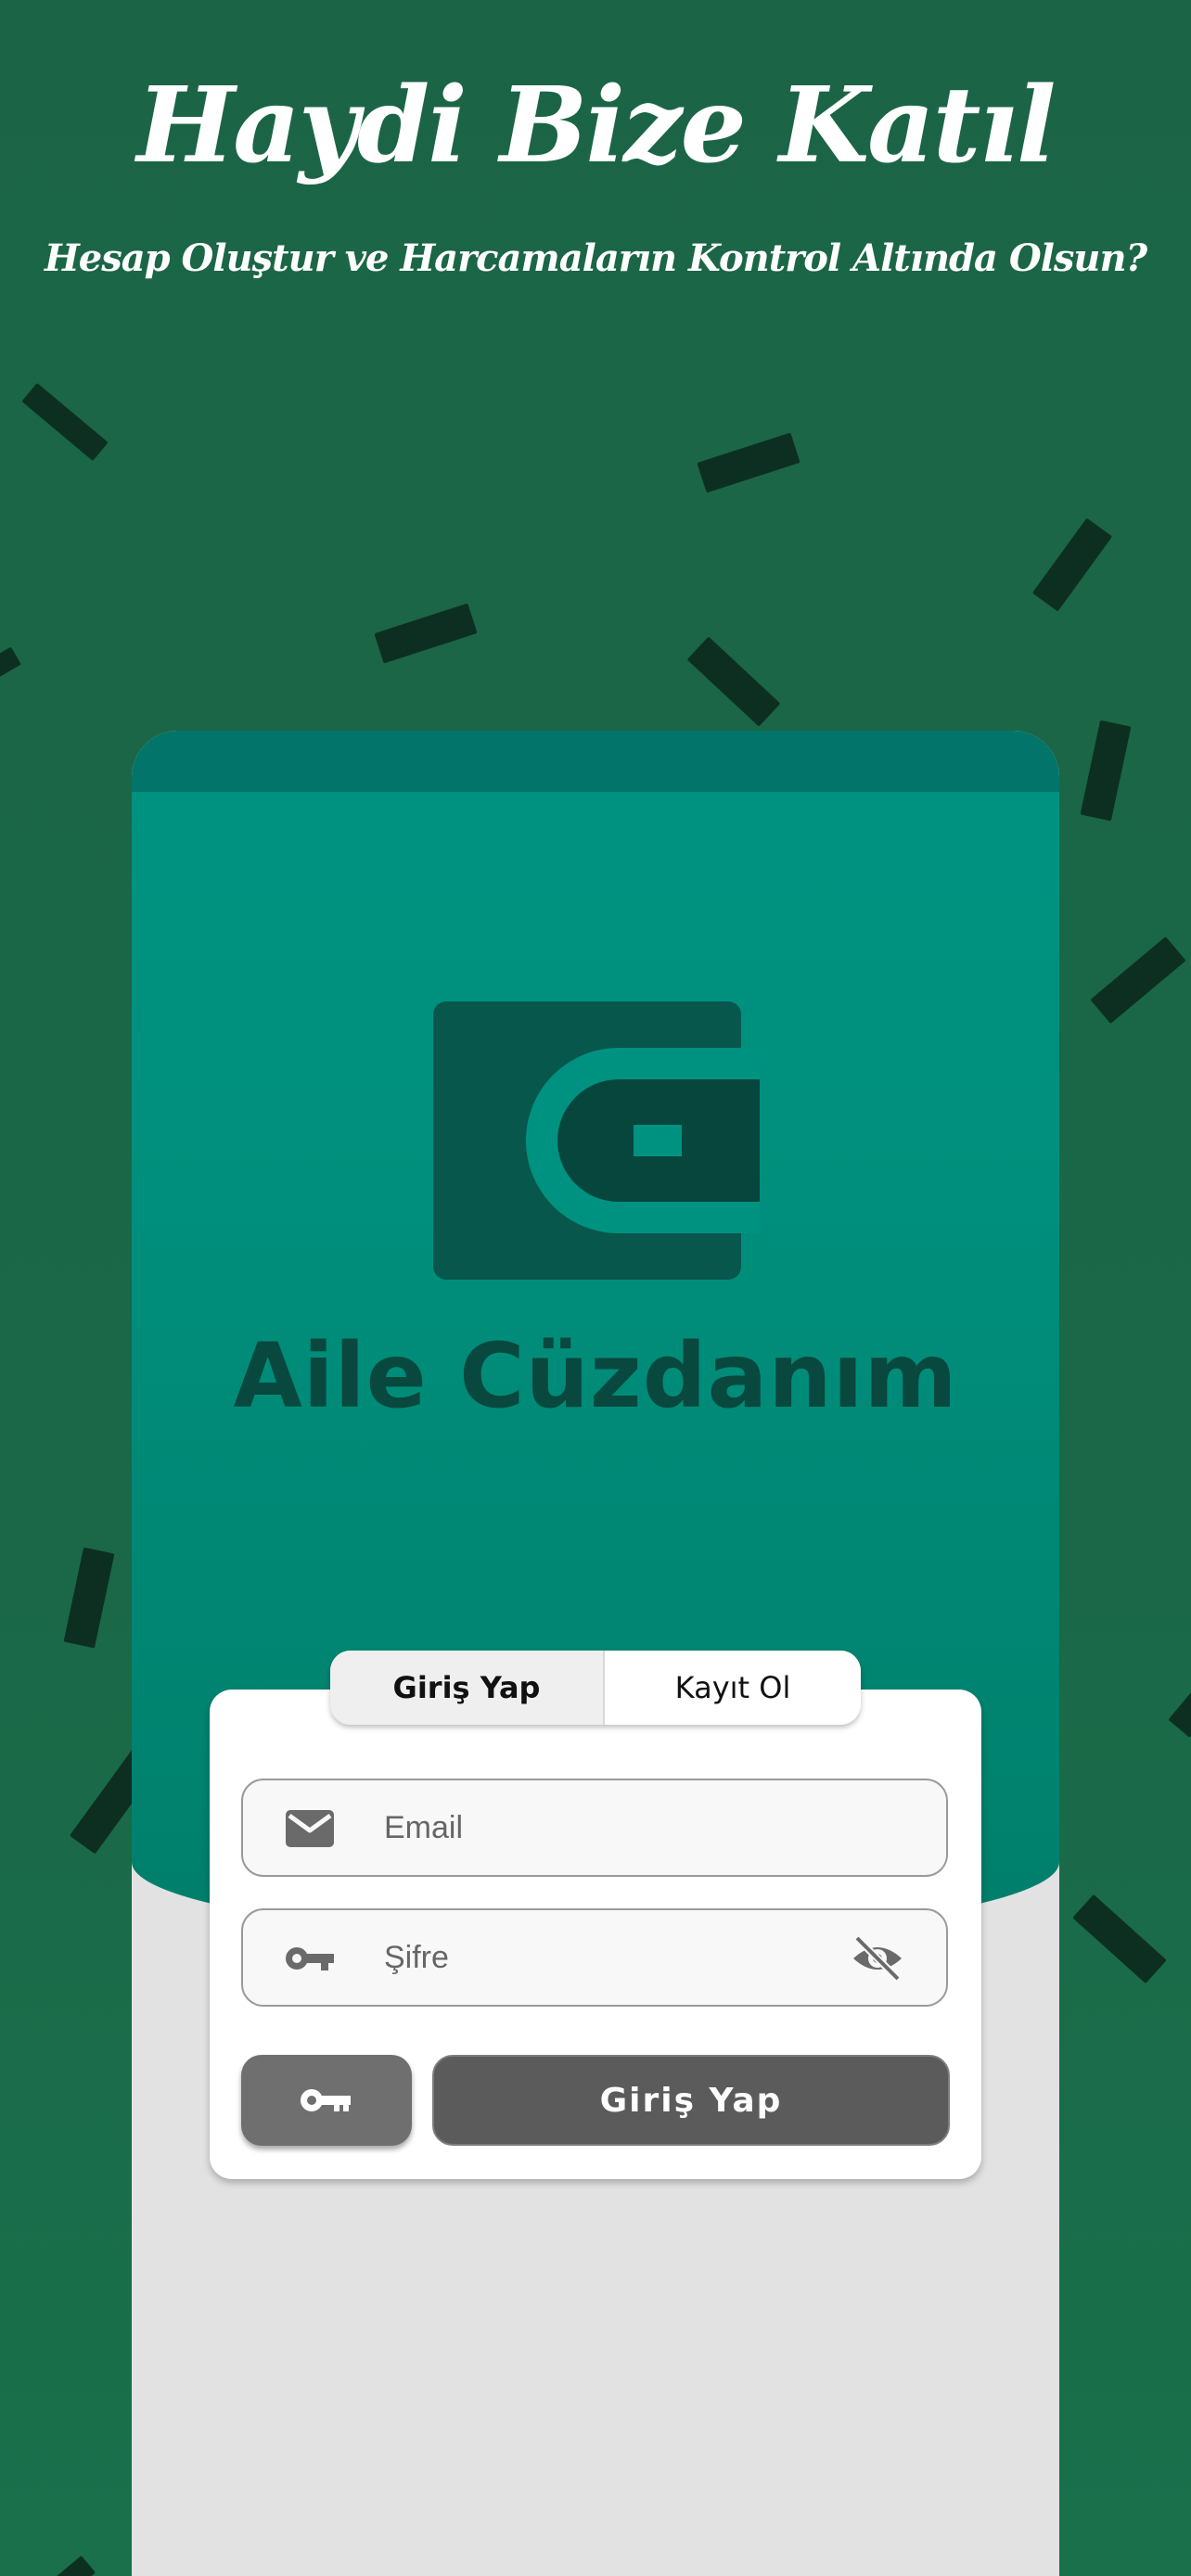 The width and height of the screenshot is (1191, 2576). I want to click on key-button, so click(326, 2100).